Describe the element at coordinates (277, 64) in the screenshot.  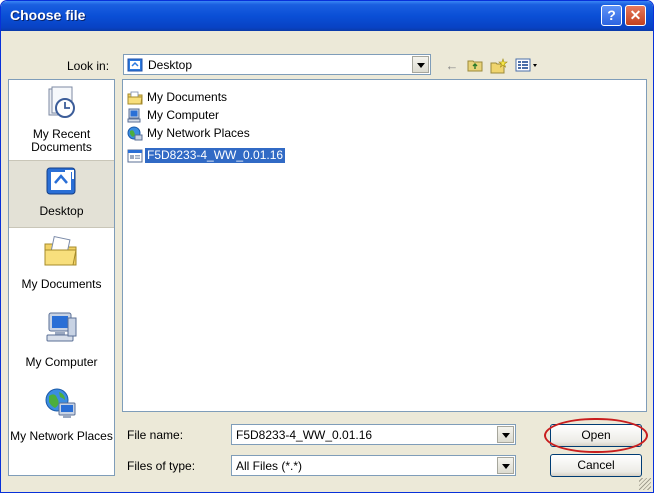
I see `look-in-dropdown: Desktop` at that location.